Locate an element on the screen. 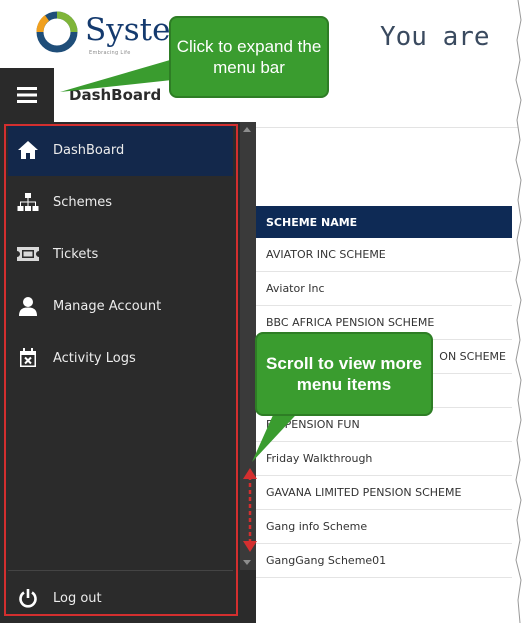  ticket-icon is located at coordinates (28, 254).